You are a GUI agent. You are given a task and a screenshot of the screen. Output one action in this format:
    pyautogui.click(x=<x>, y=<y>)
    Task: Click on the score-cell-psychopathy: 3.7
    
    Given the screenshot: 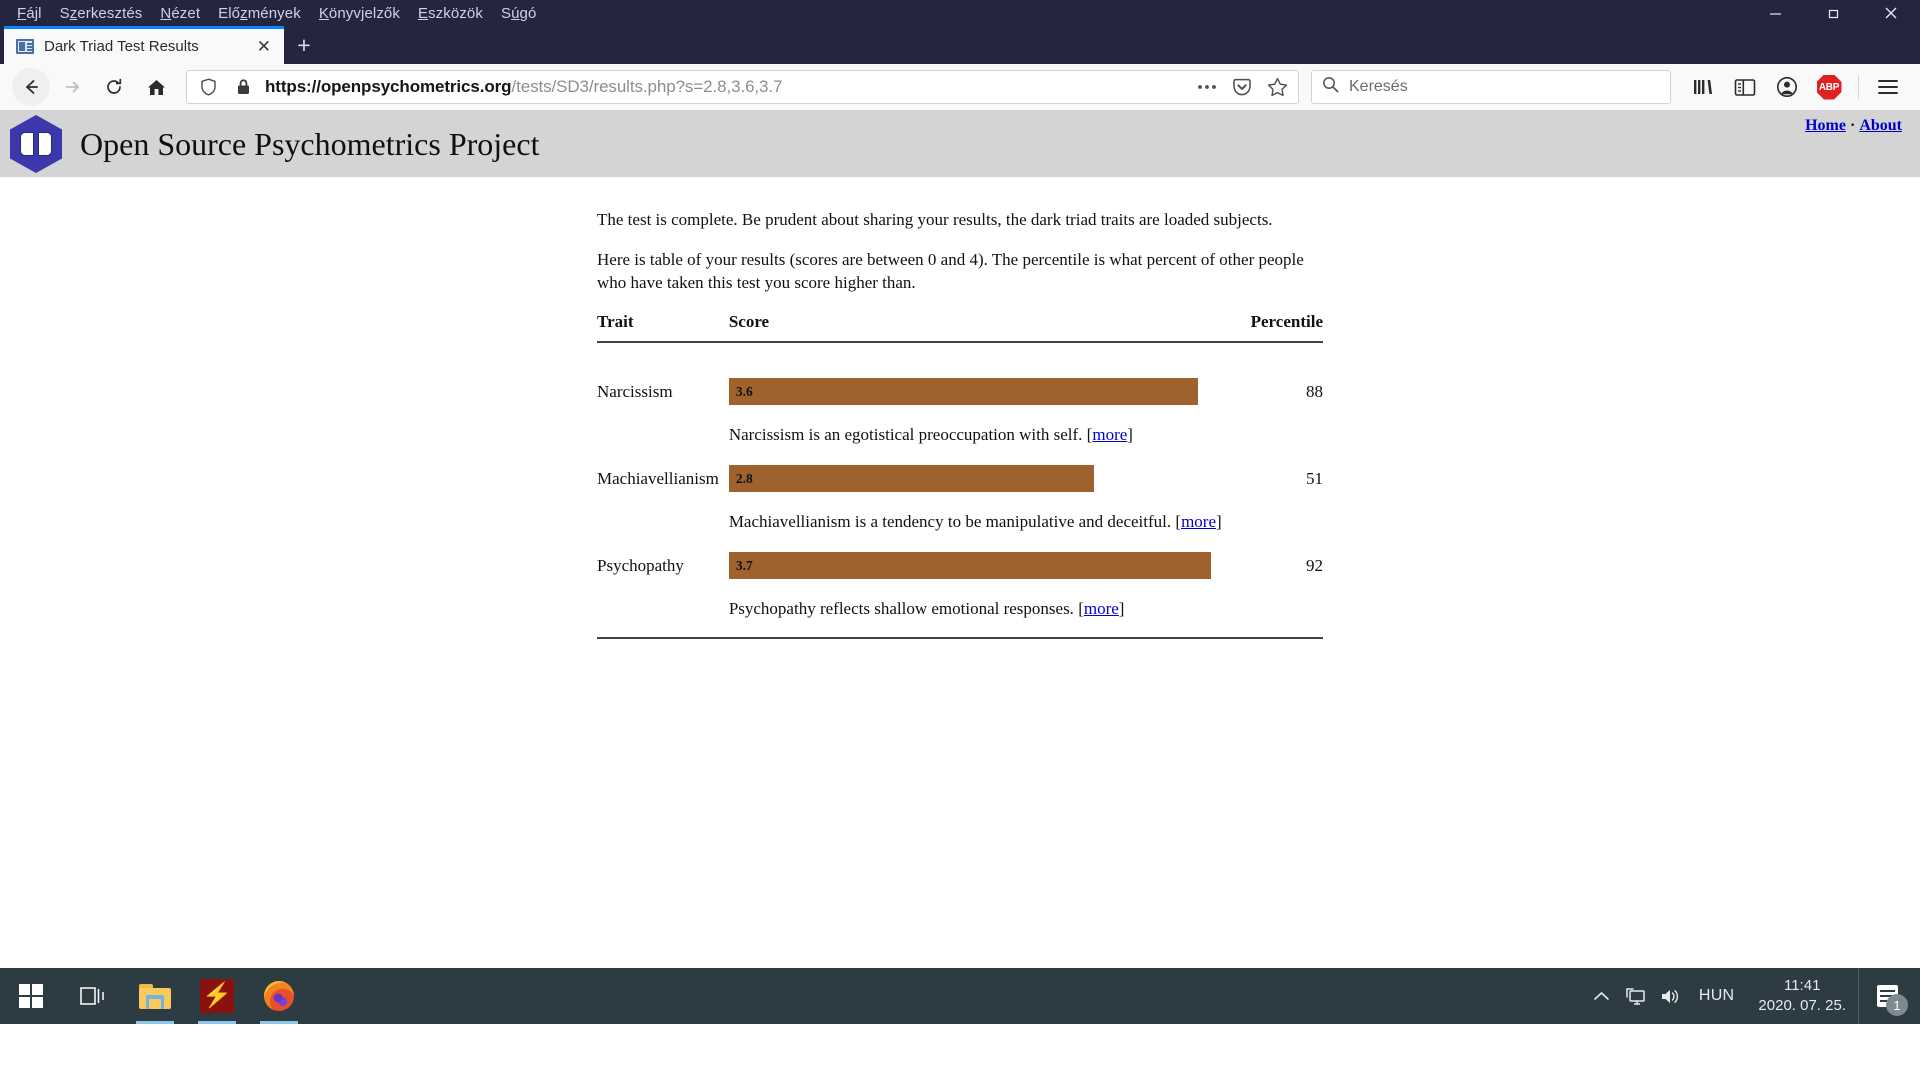 What is the action you would take?
    pyautogui.click(x=989, y=556)
    